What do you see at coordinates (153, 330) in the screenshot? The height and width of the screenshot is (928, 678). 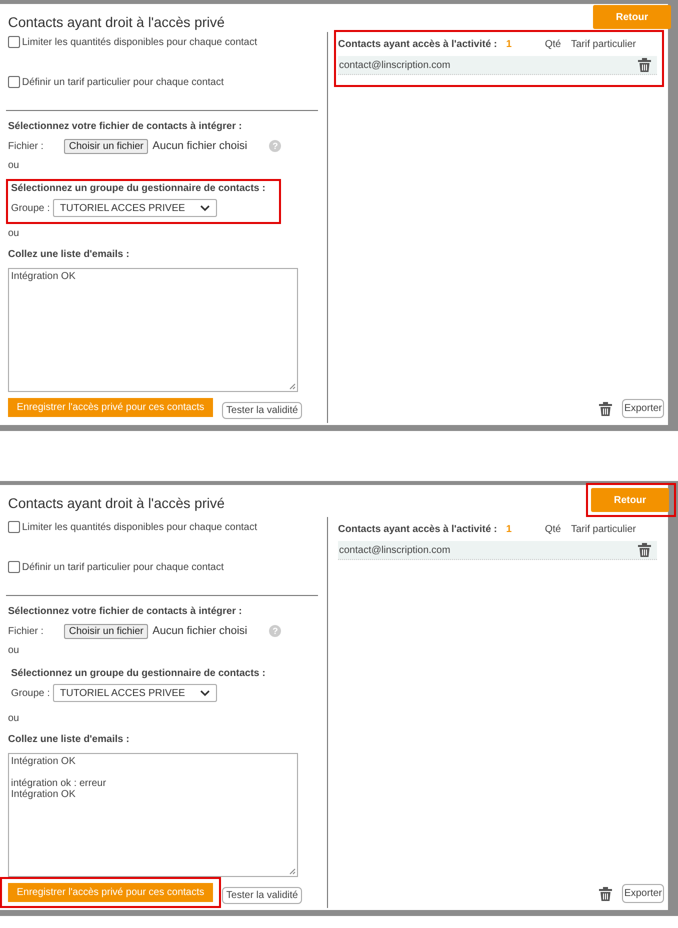 I see `email-list-field: Intégration OK` at bounding box center [153, 330].